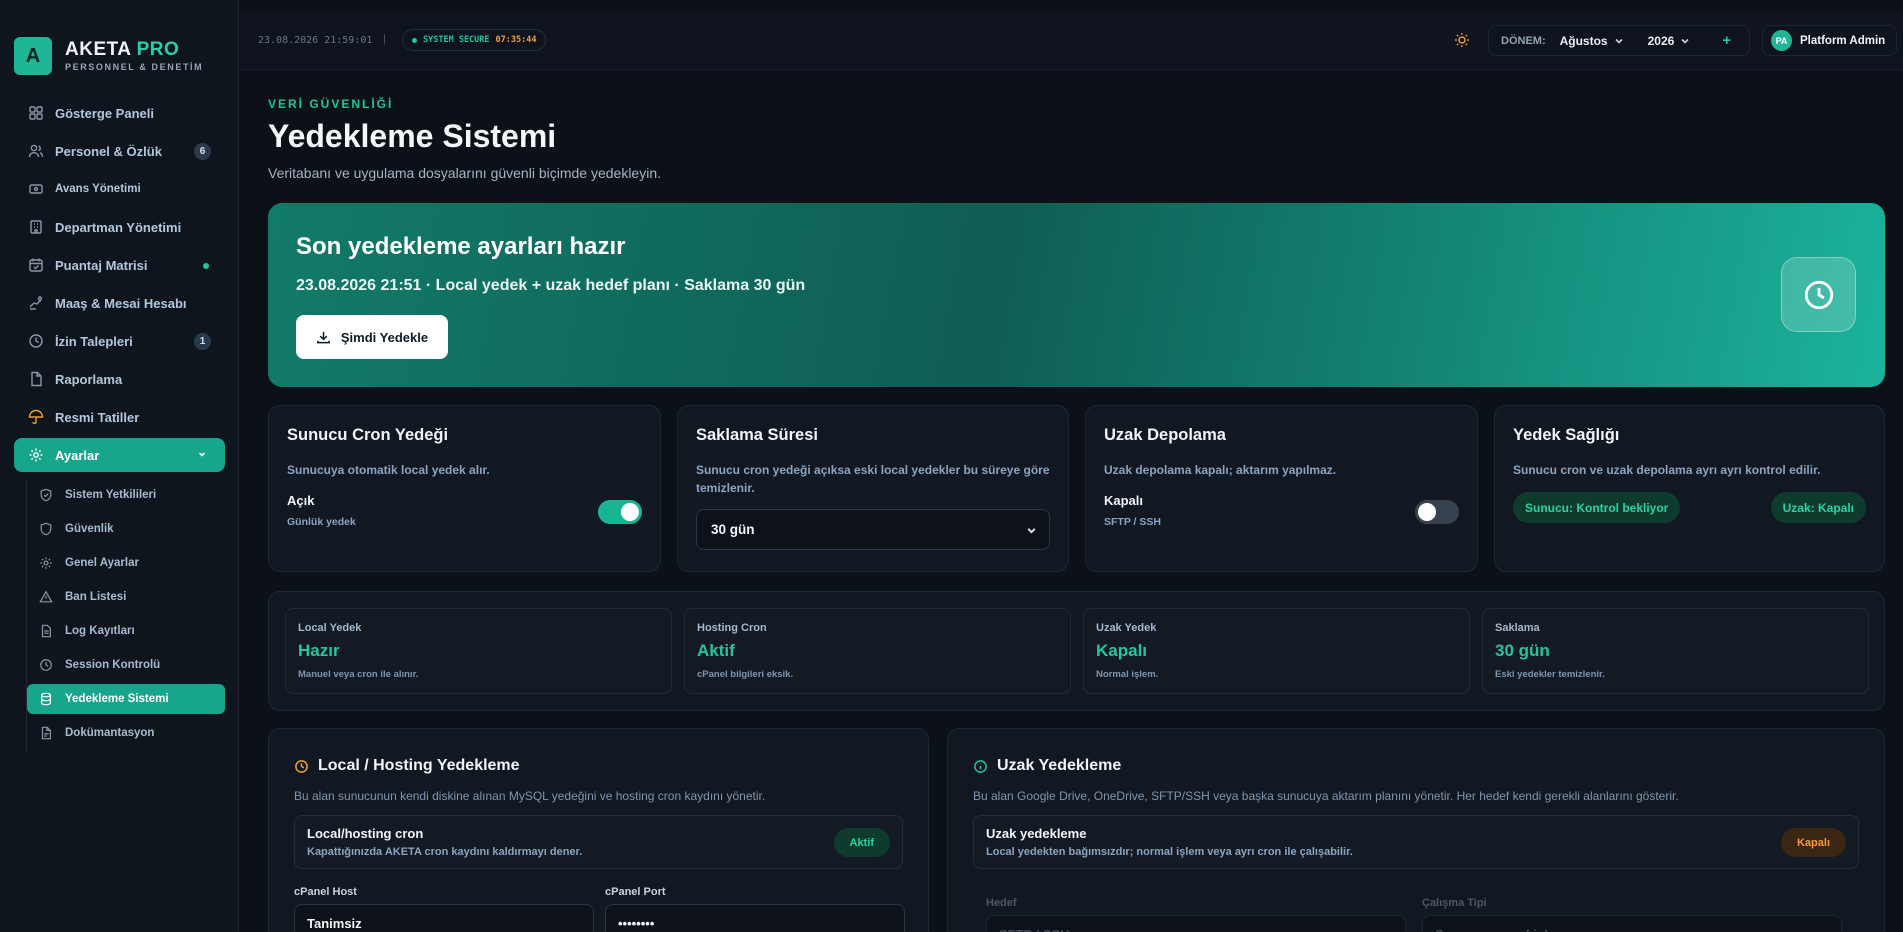  What do you see at coordinates (126, 597) in the screenshot?
I see `subnav-item-banlist: Ban Listesi` at bounding box center [126, 597].